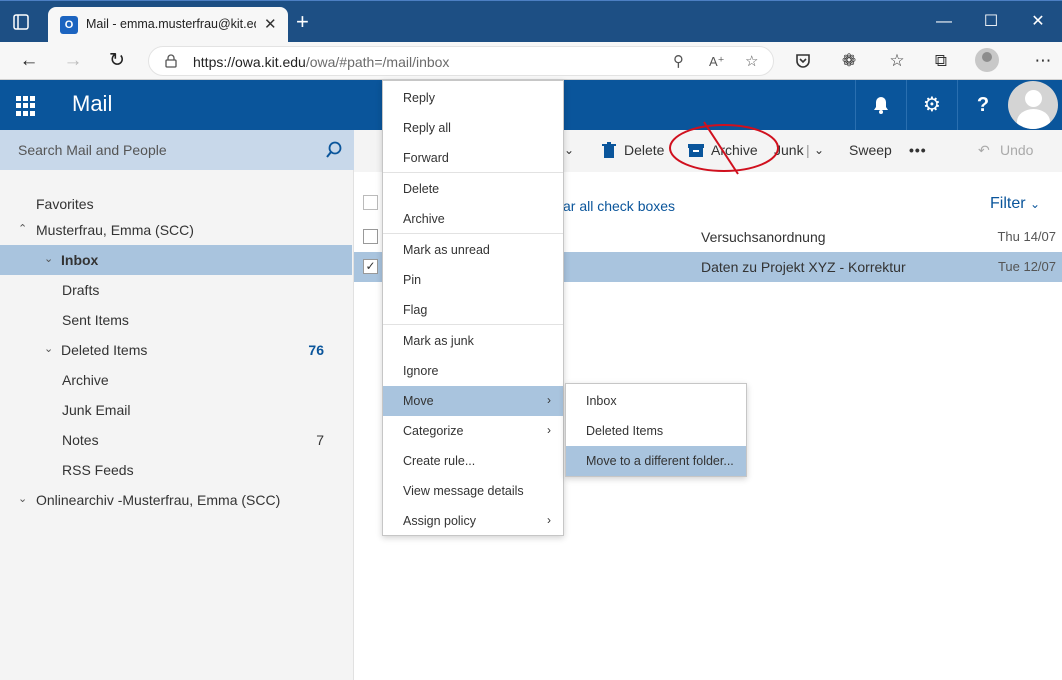 The image size is (1062, 680). What do you see at coordinates (370, 266) in the screenshot?
I see `message-checkbox: ✓` at bounding box center [370, 266].